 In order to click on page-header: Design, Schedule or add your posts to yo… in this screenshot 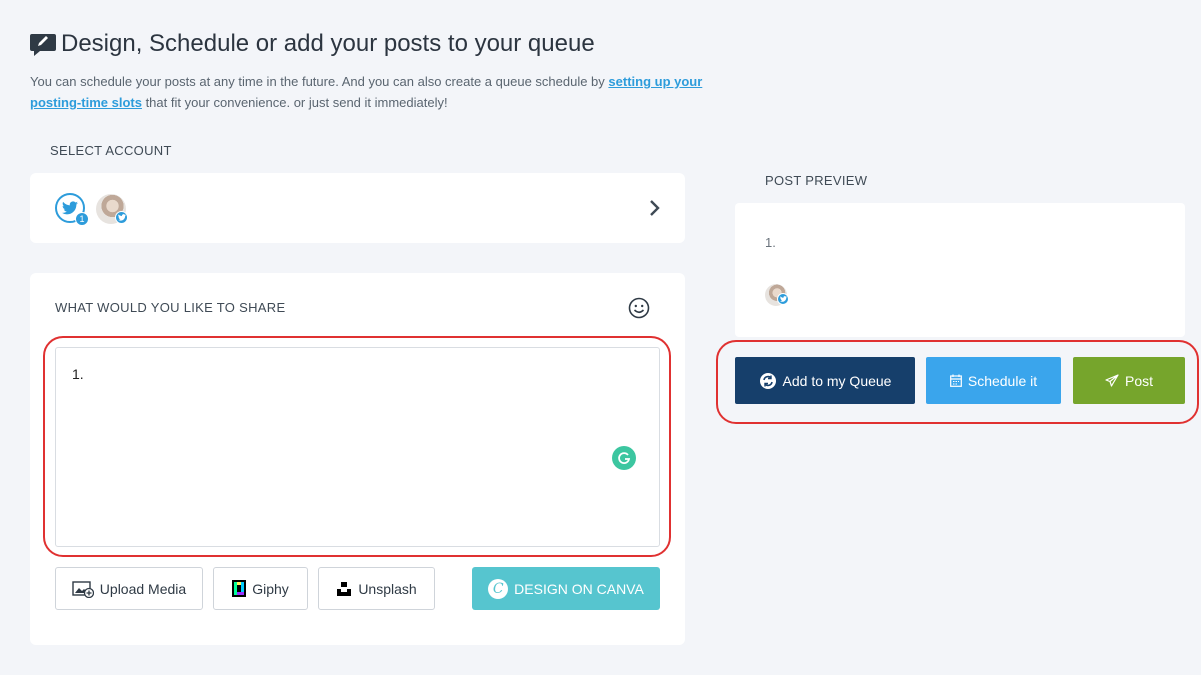, I will do `click(312, 44)`.